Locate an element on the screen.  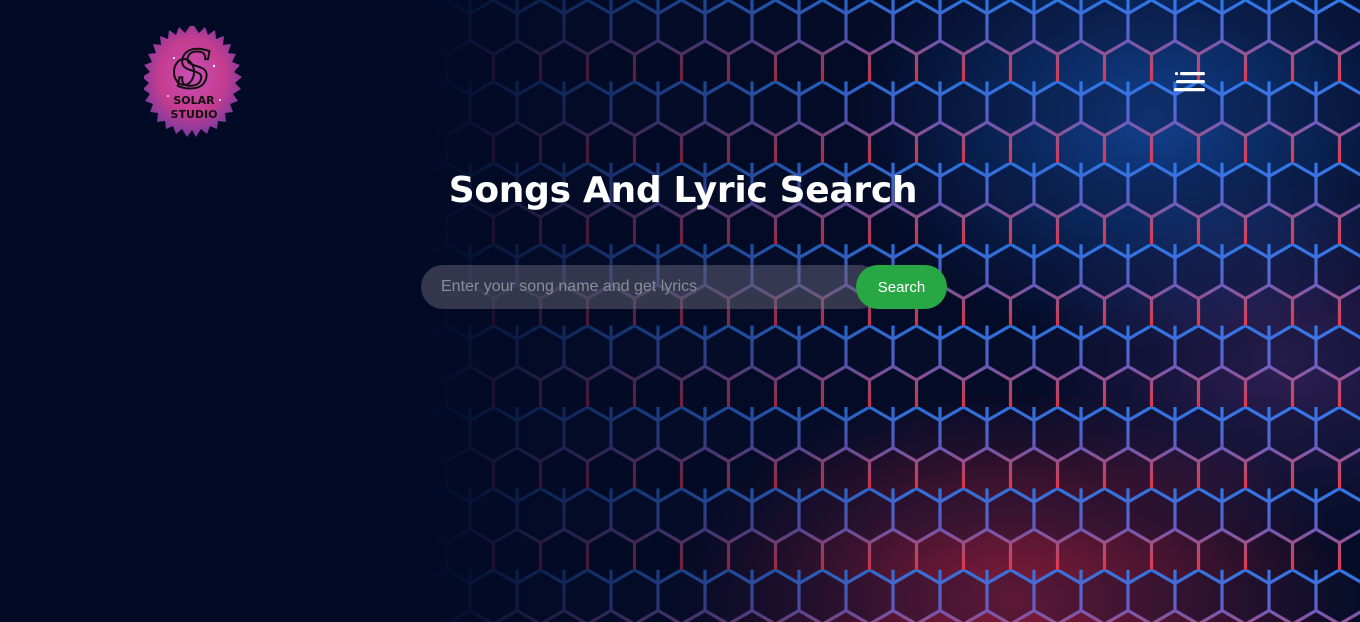
logo-badge-icon: S SOLAR STUDIO is located at coordinates (193, 81).